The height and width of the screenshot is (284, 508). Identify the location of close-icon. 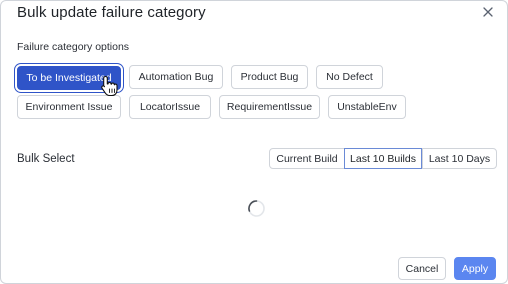
(488, 12).